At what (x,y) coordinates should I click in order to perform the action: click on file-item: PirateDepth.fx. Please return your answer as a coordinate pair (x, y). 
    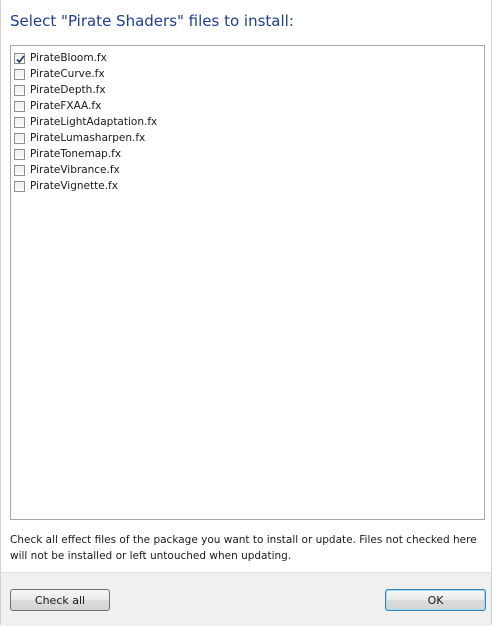
    Looking at the image, I should click on (247, 90).